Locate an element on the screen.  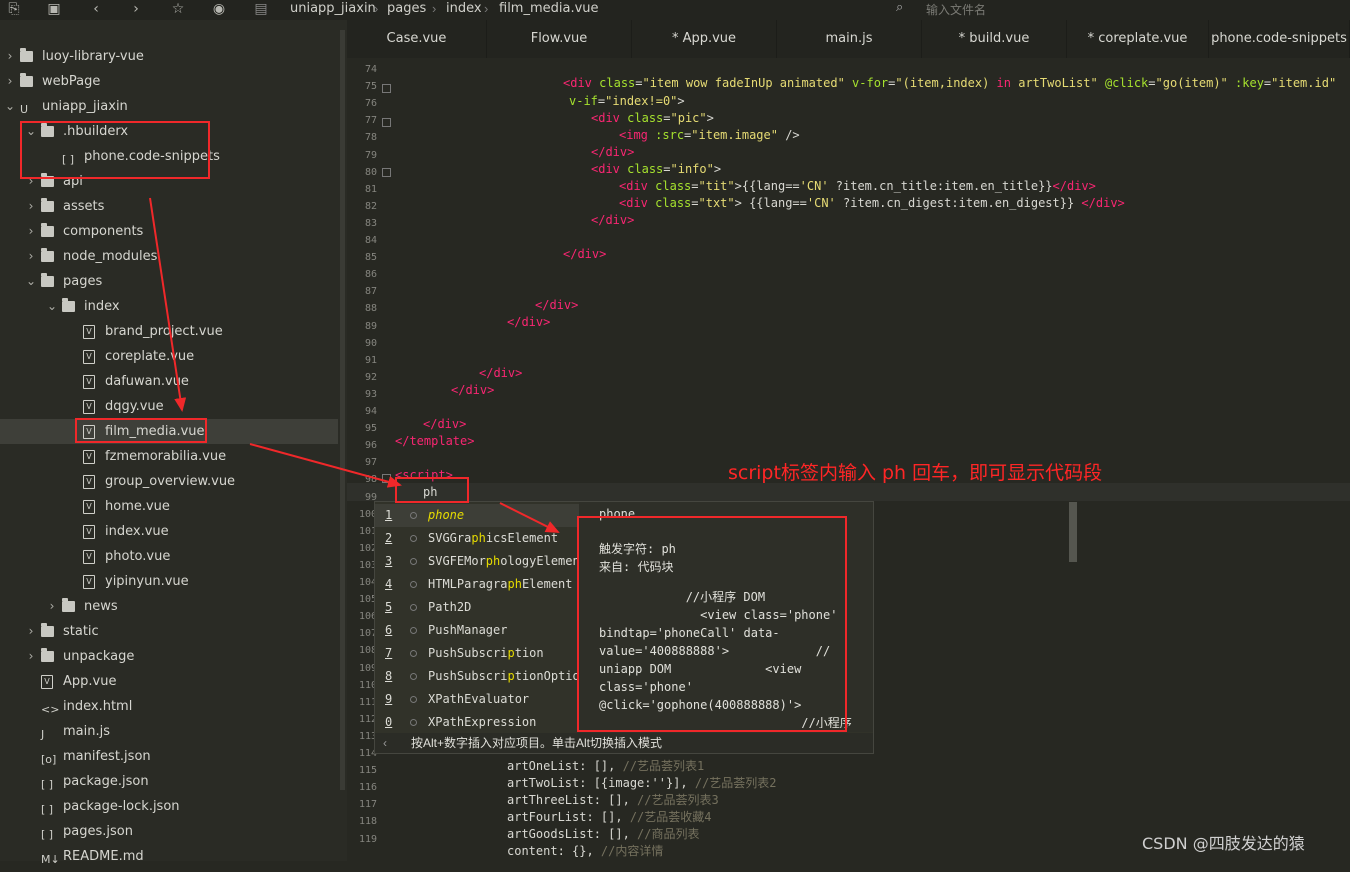
arrow-to-film-media is located at coordinates (168, 304).